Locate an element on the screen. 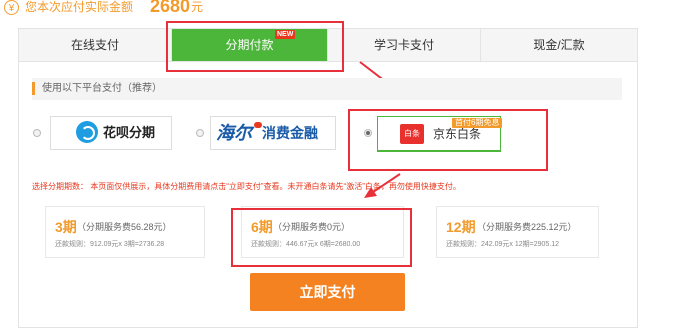 This screenshot has width=675, height=328. tab-study-card: 学习卡支付 is located at coordinates (404, 45).